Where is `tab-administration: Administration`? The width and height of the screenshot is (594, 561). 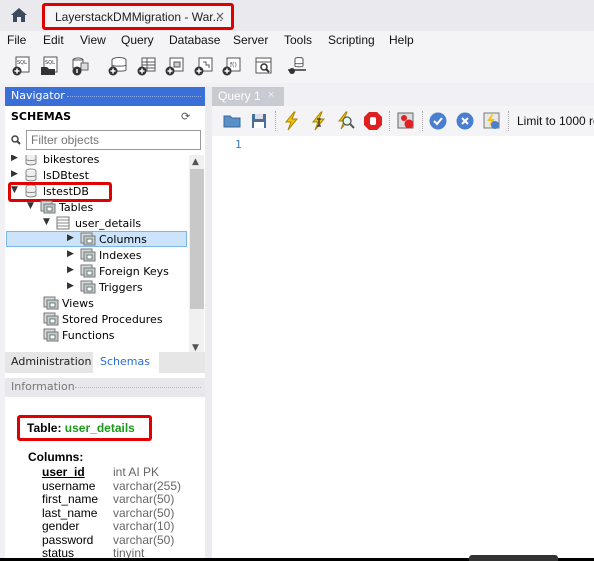
tab-administration: Administration is located at coordinates (51, 361).